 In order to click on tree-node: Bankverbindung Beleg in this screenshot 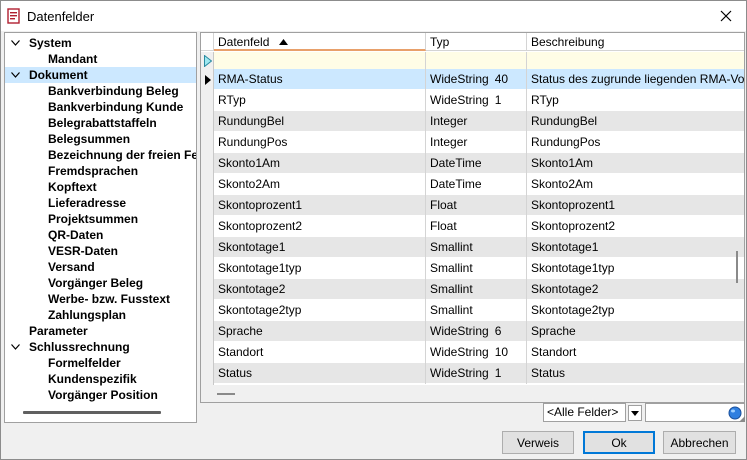, I will do `click(100, 91)`.